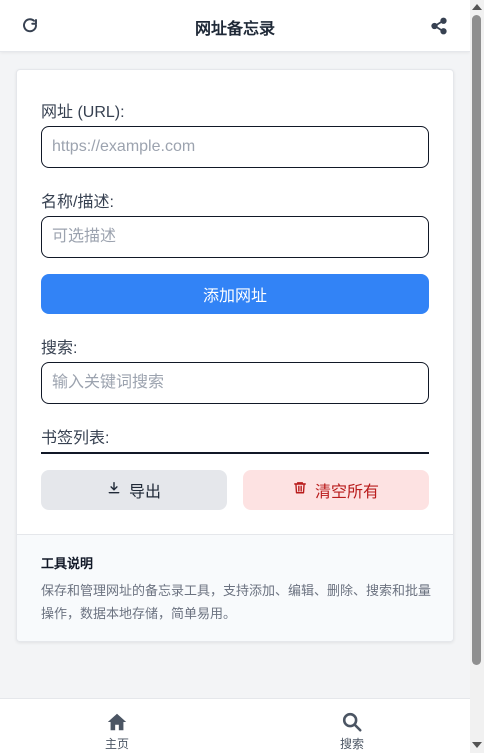  I want to click on name-label: 名称/描述:, so click(77, 202).